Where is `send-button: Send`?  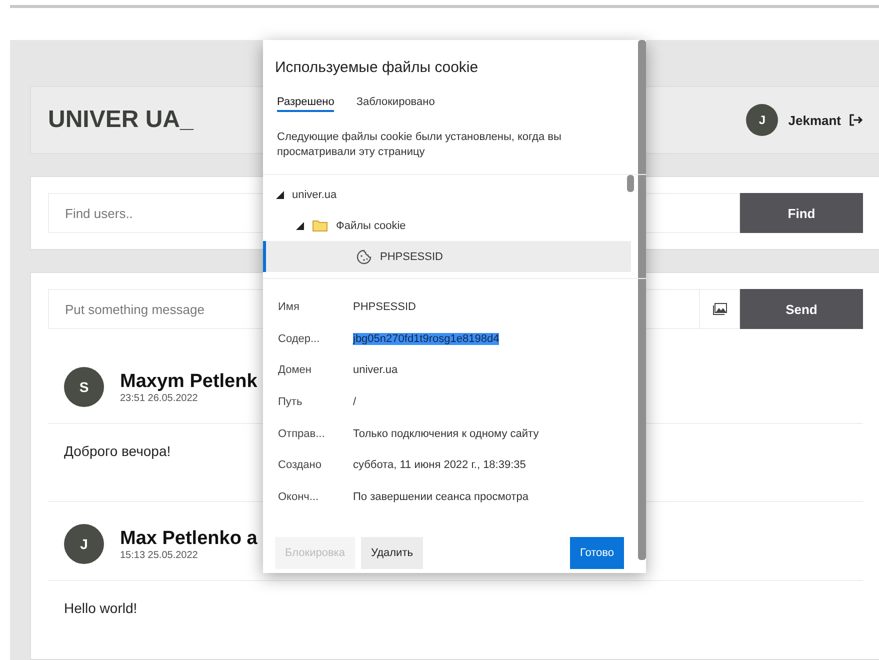 send-button: Send is located at coordinates (801, 309).